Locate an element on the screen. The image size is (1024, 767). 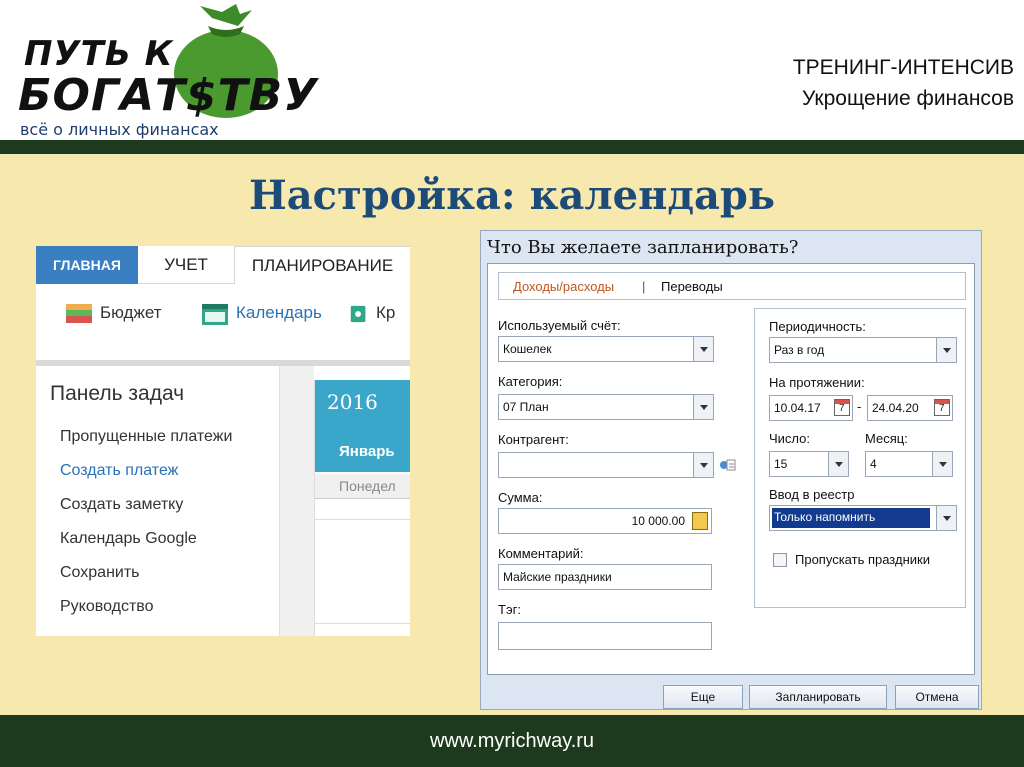
slide-title: Настройка: календарь is located at coordinates (512, 195).